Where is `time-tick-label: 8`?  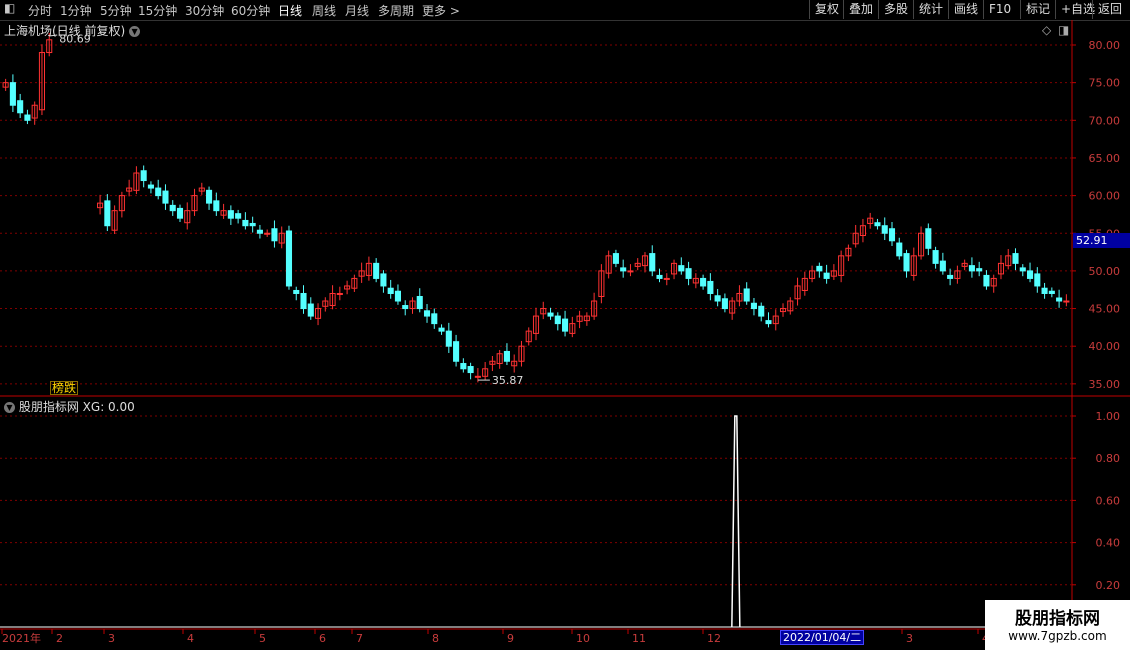 time-tick-label: 8 is located at coordinates (435, 638).